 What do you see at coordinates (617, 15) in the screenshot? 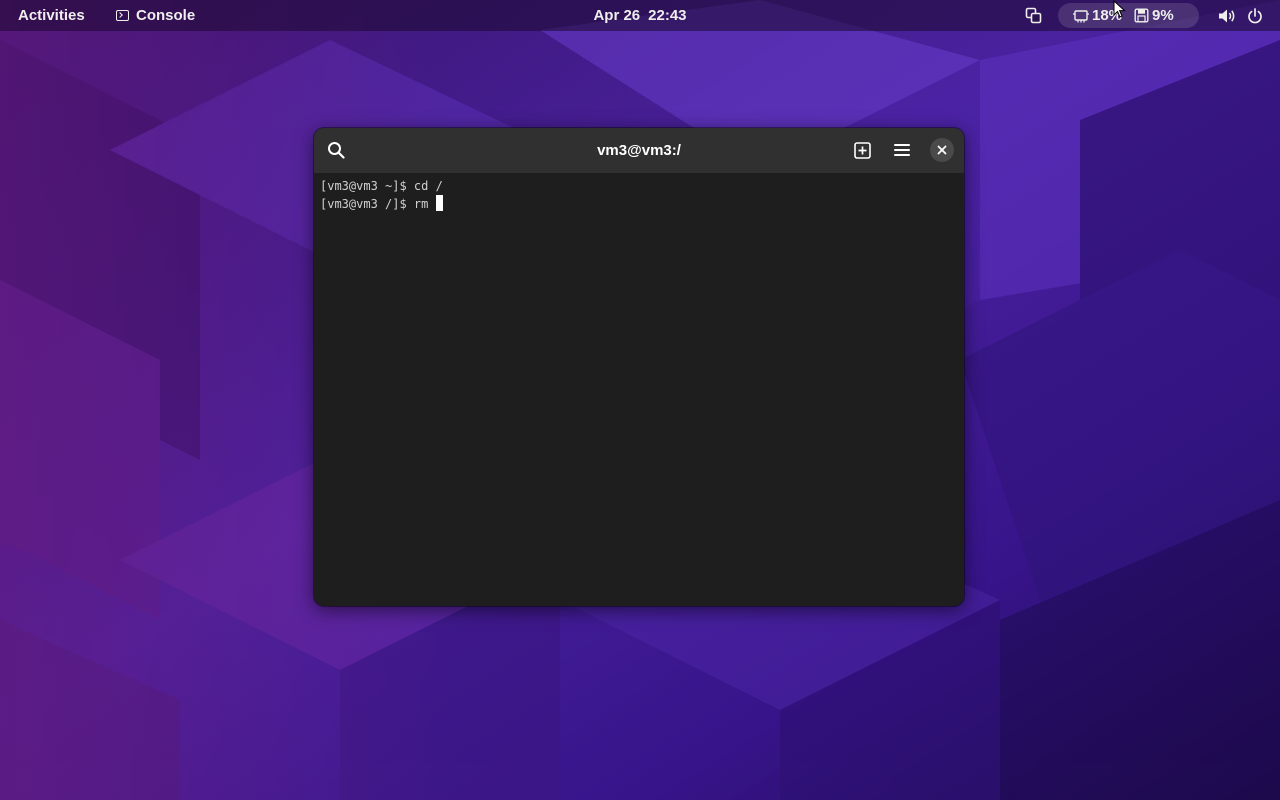
I see `clock-date: Apr 26` at bounding box center [617, 15].